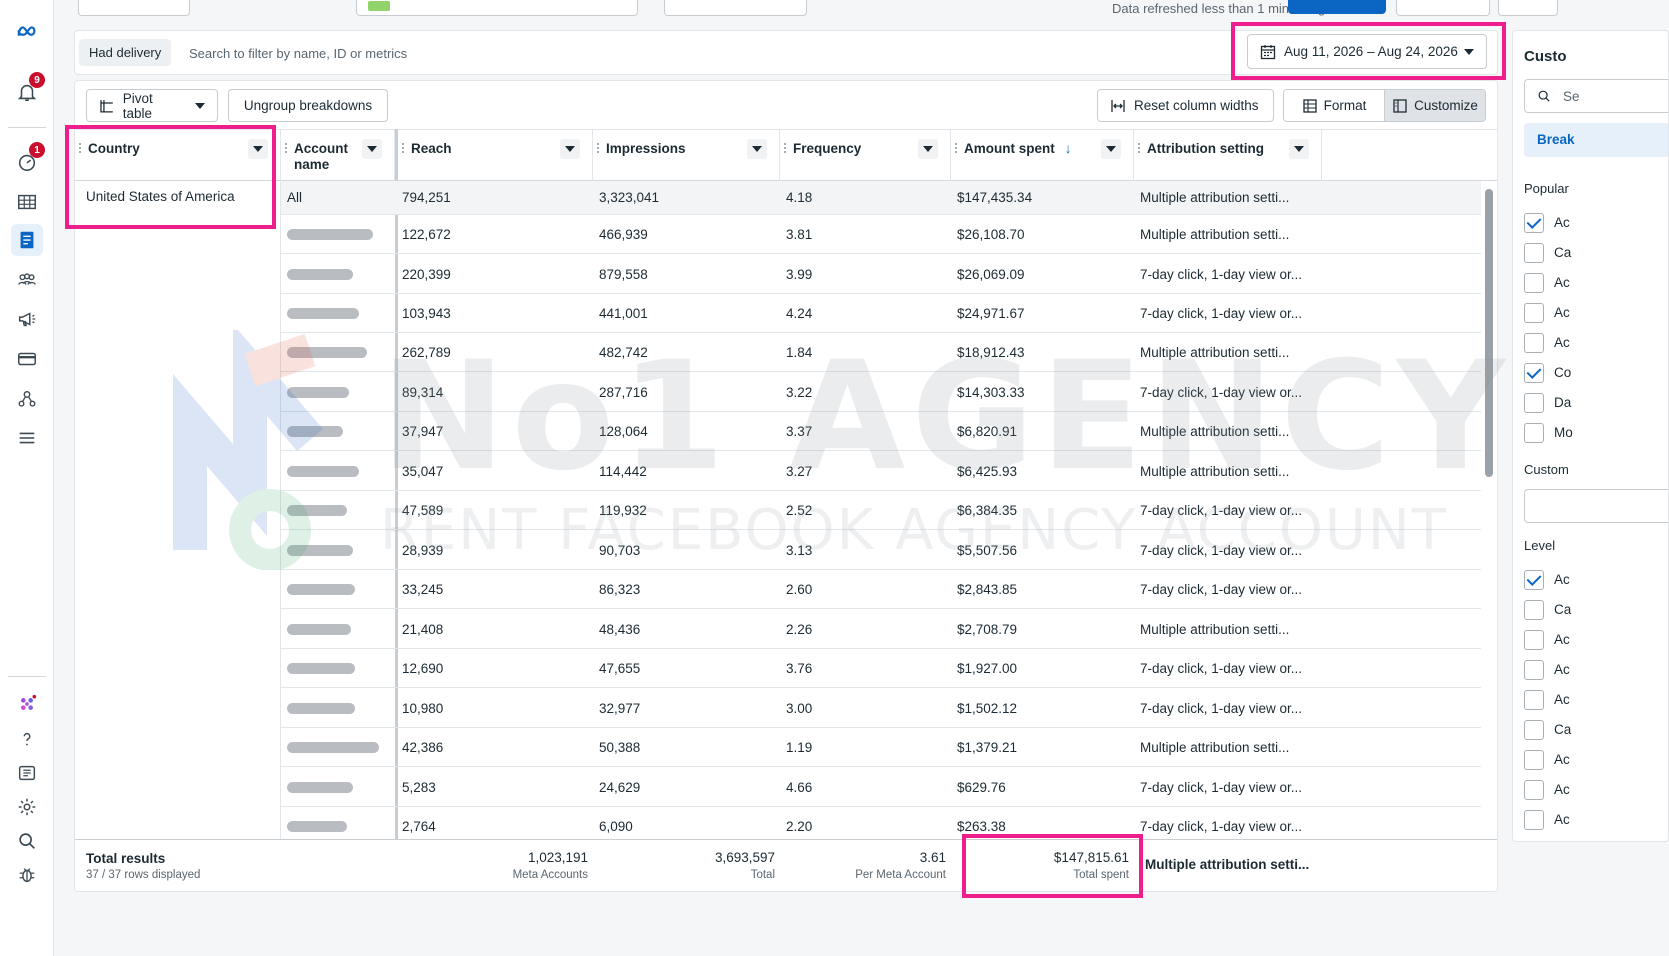 The width and height of the screenshot is (1669, 956). I want to click on reach-cell: 2,764, so click(419, 823).